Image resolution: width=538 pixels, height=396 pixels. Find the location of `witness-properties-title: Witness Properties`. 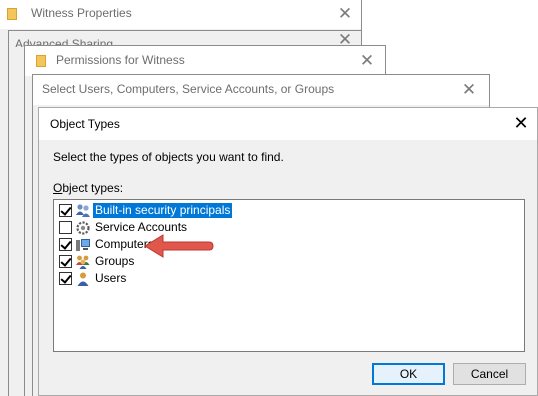

witness-properties-title: Witness Properties is located at coordinates (81, 13).